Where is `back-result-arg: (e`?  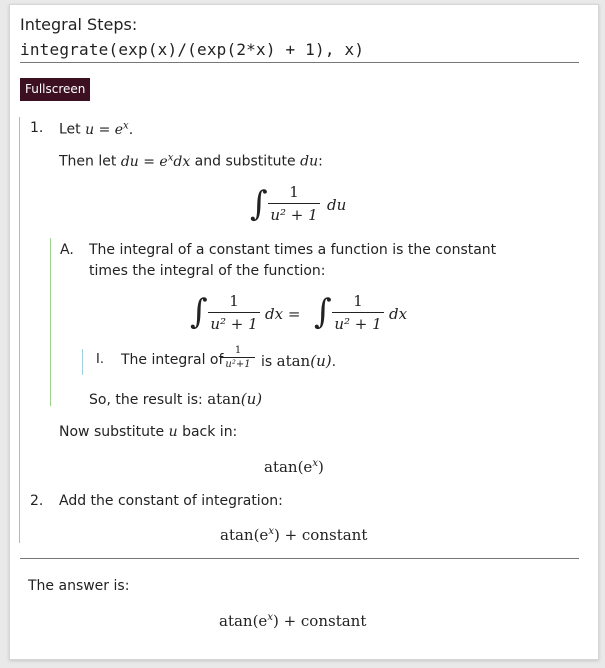
back-result-arg: (e is located at coordinates (305, 467).